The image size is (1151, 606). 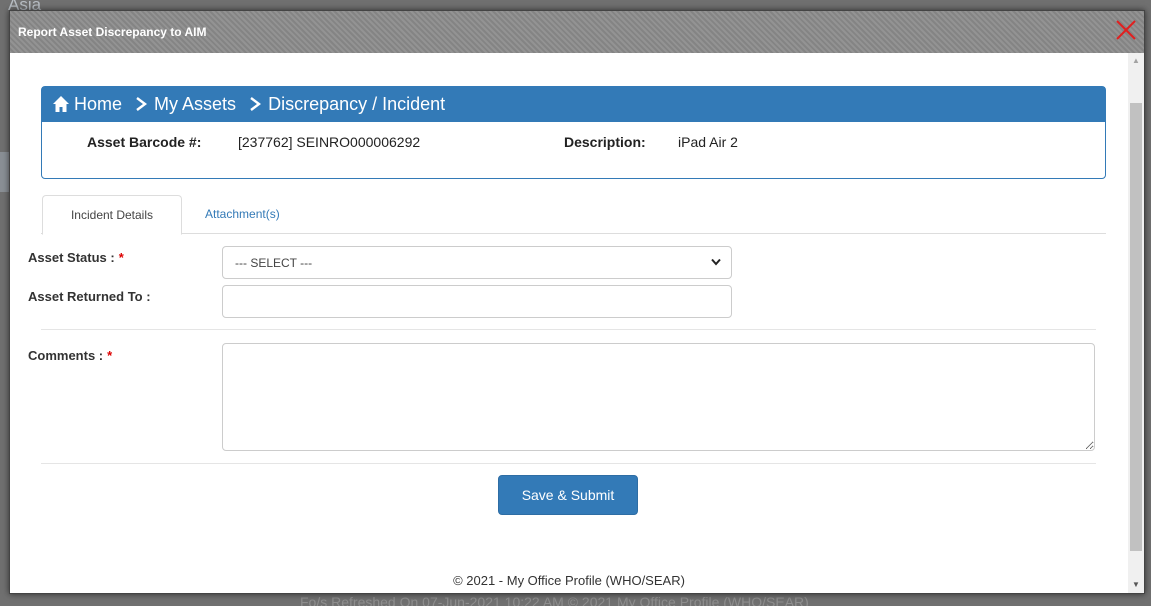 I want to click on vertical-scrollbar: ▲ ▼, so click(x=1136, y=323).